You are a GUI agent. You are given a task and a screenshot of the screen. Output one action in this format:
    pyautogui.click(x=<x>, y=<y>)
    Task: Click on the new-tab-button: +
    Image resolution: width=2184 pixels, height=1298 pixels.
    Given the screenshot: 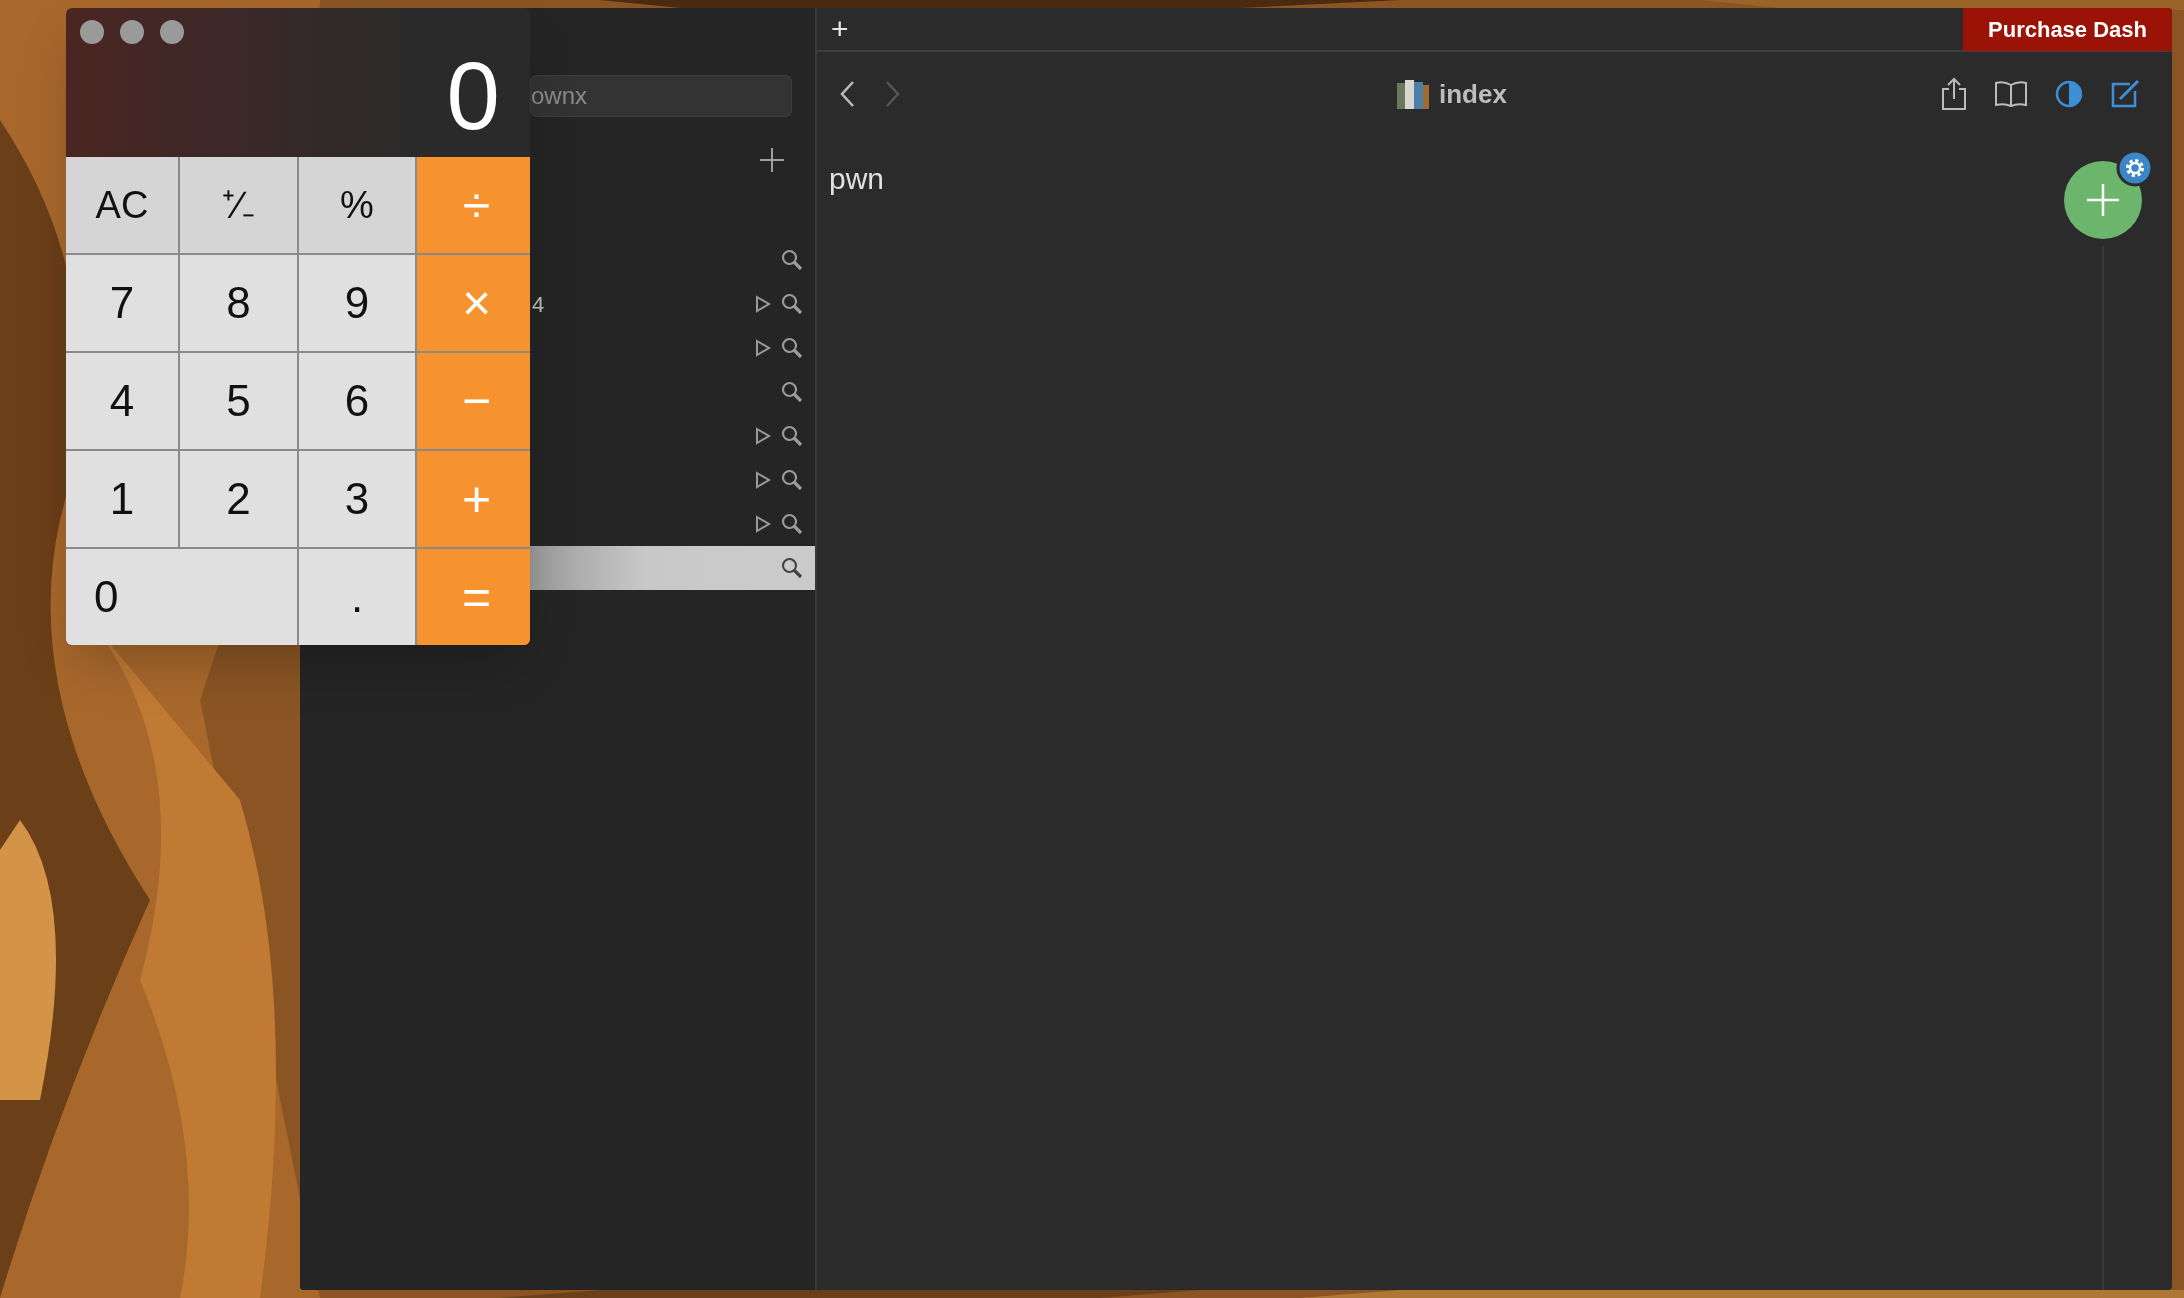 What is the action you would take?
    pyautogui.click(x=840, y=29)
    